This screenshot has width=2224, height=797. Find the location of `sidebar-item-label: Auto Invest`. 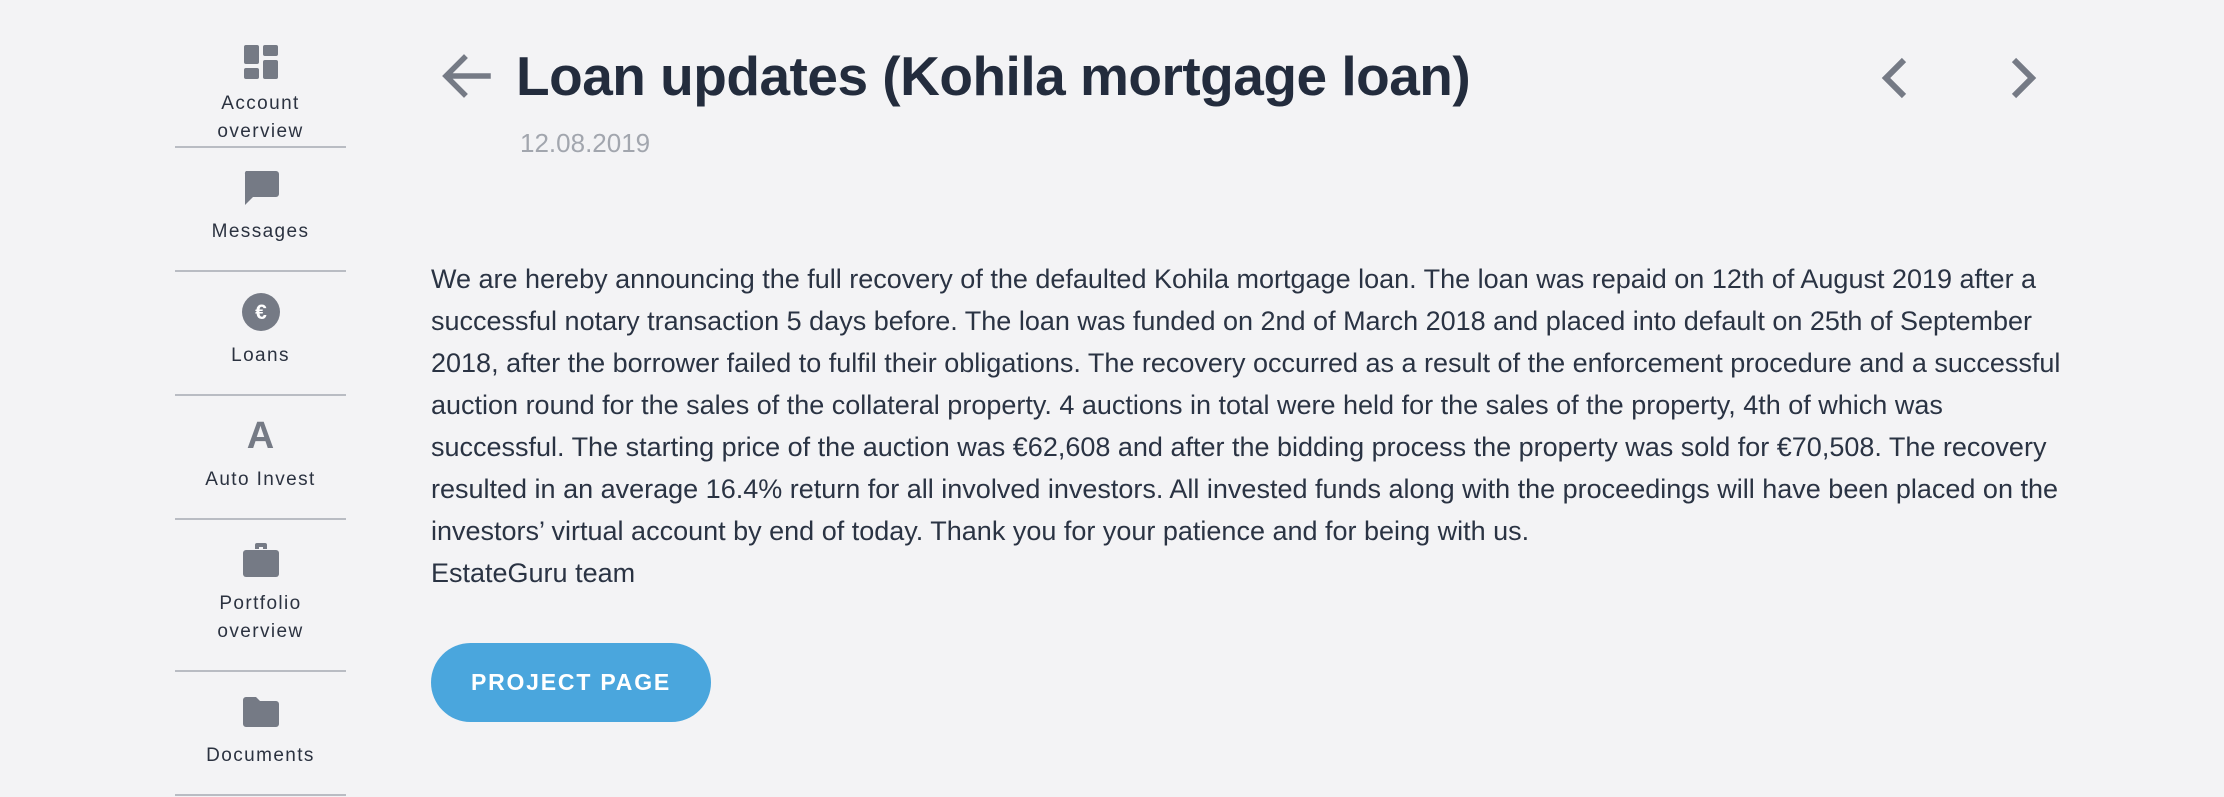

sidebar-item-label: Auto Invest is located at coordinates (260, 479).